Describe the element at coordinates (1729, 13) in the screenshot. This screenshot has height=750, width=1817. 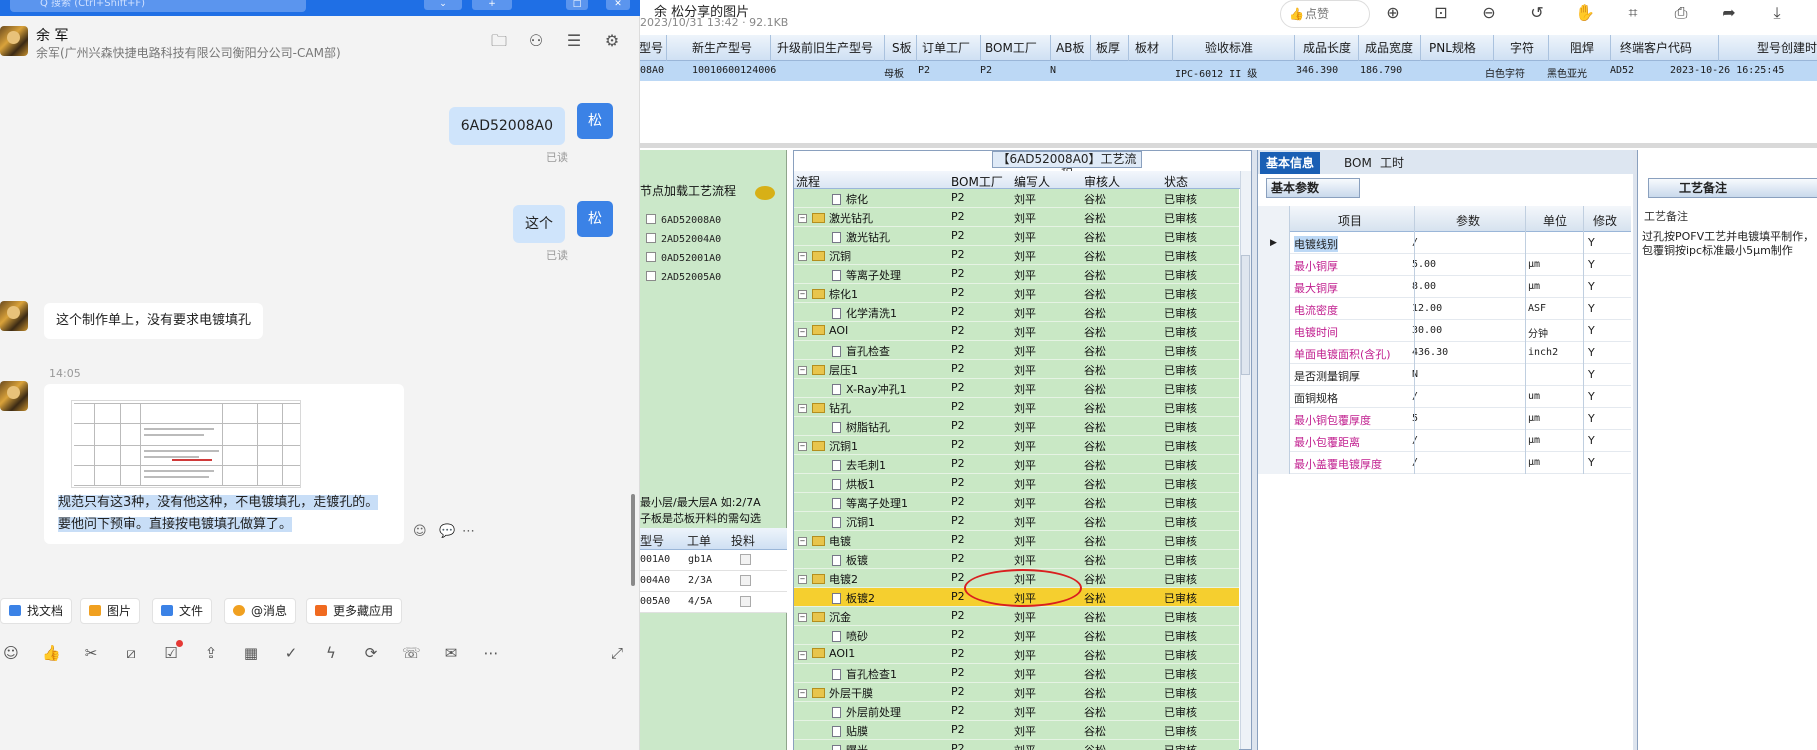
I see `forward-icon: ➦` at that location.